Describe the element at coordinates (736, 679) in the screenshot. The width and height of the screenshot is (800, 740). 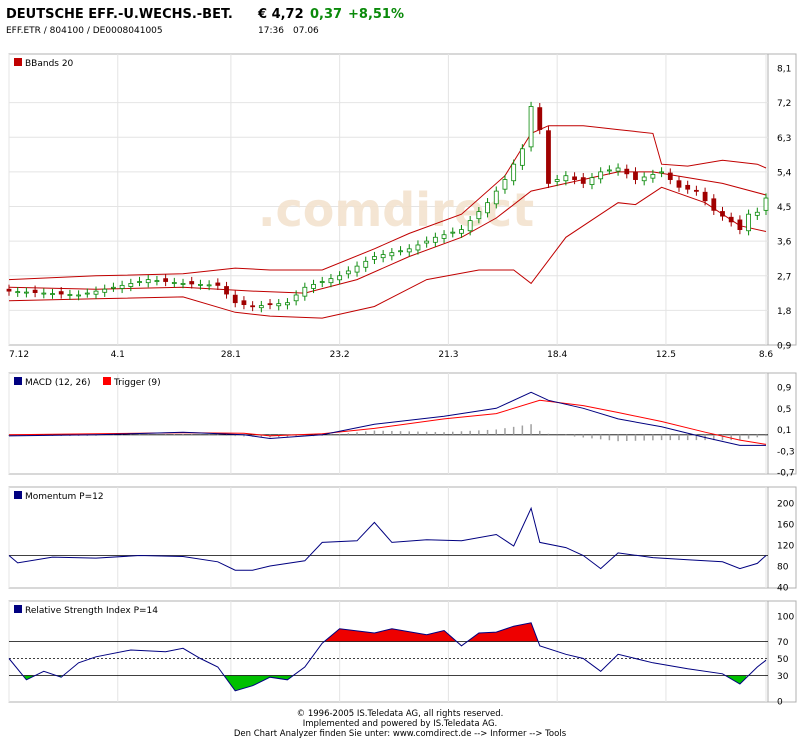
I see `rsi-oversold-fill` at that location.